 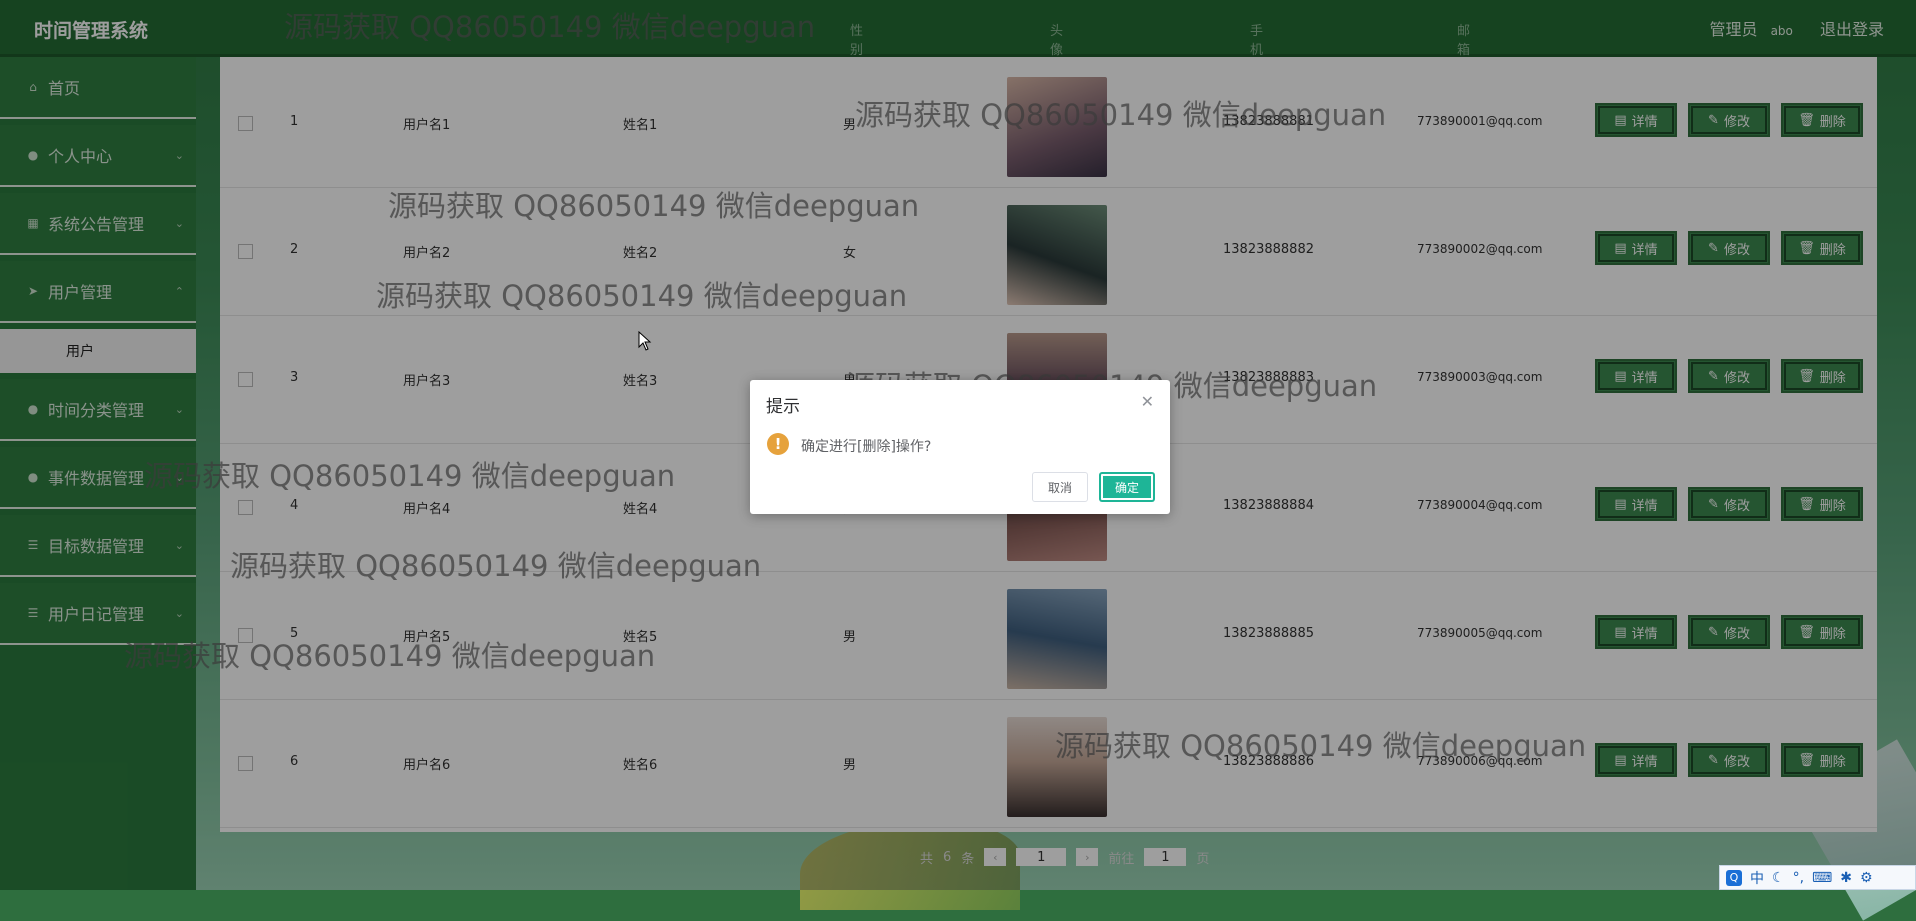 I want to click on confirm-dialog: 提示 ✕ ! 确定进行[删除]操作? 取消 确定, so click(x=960, y=447).